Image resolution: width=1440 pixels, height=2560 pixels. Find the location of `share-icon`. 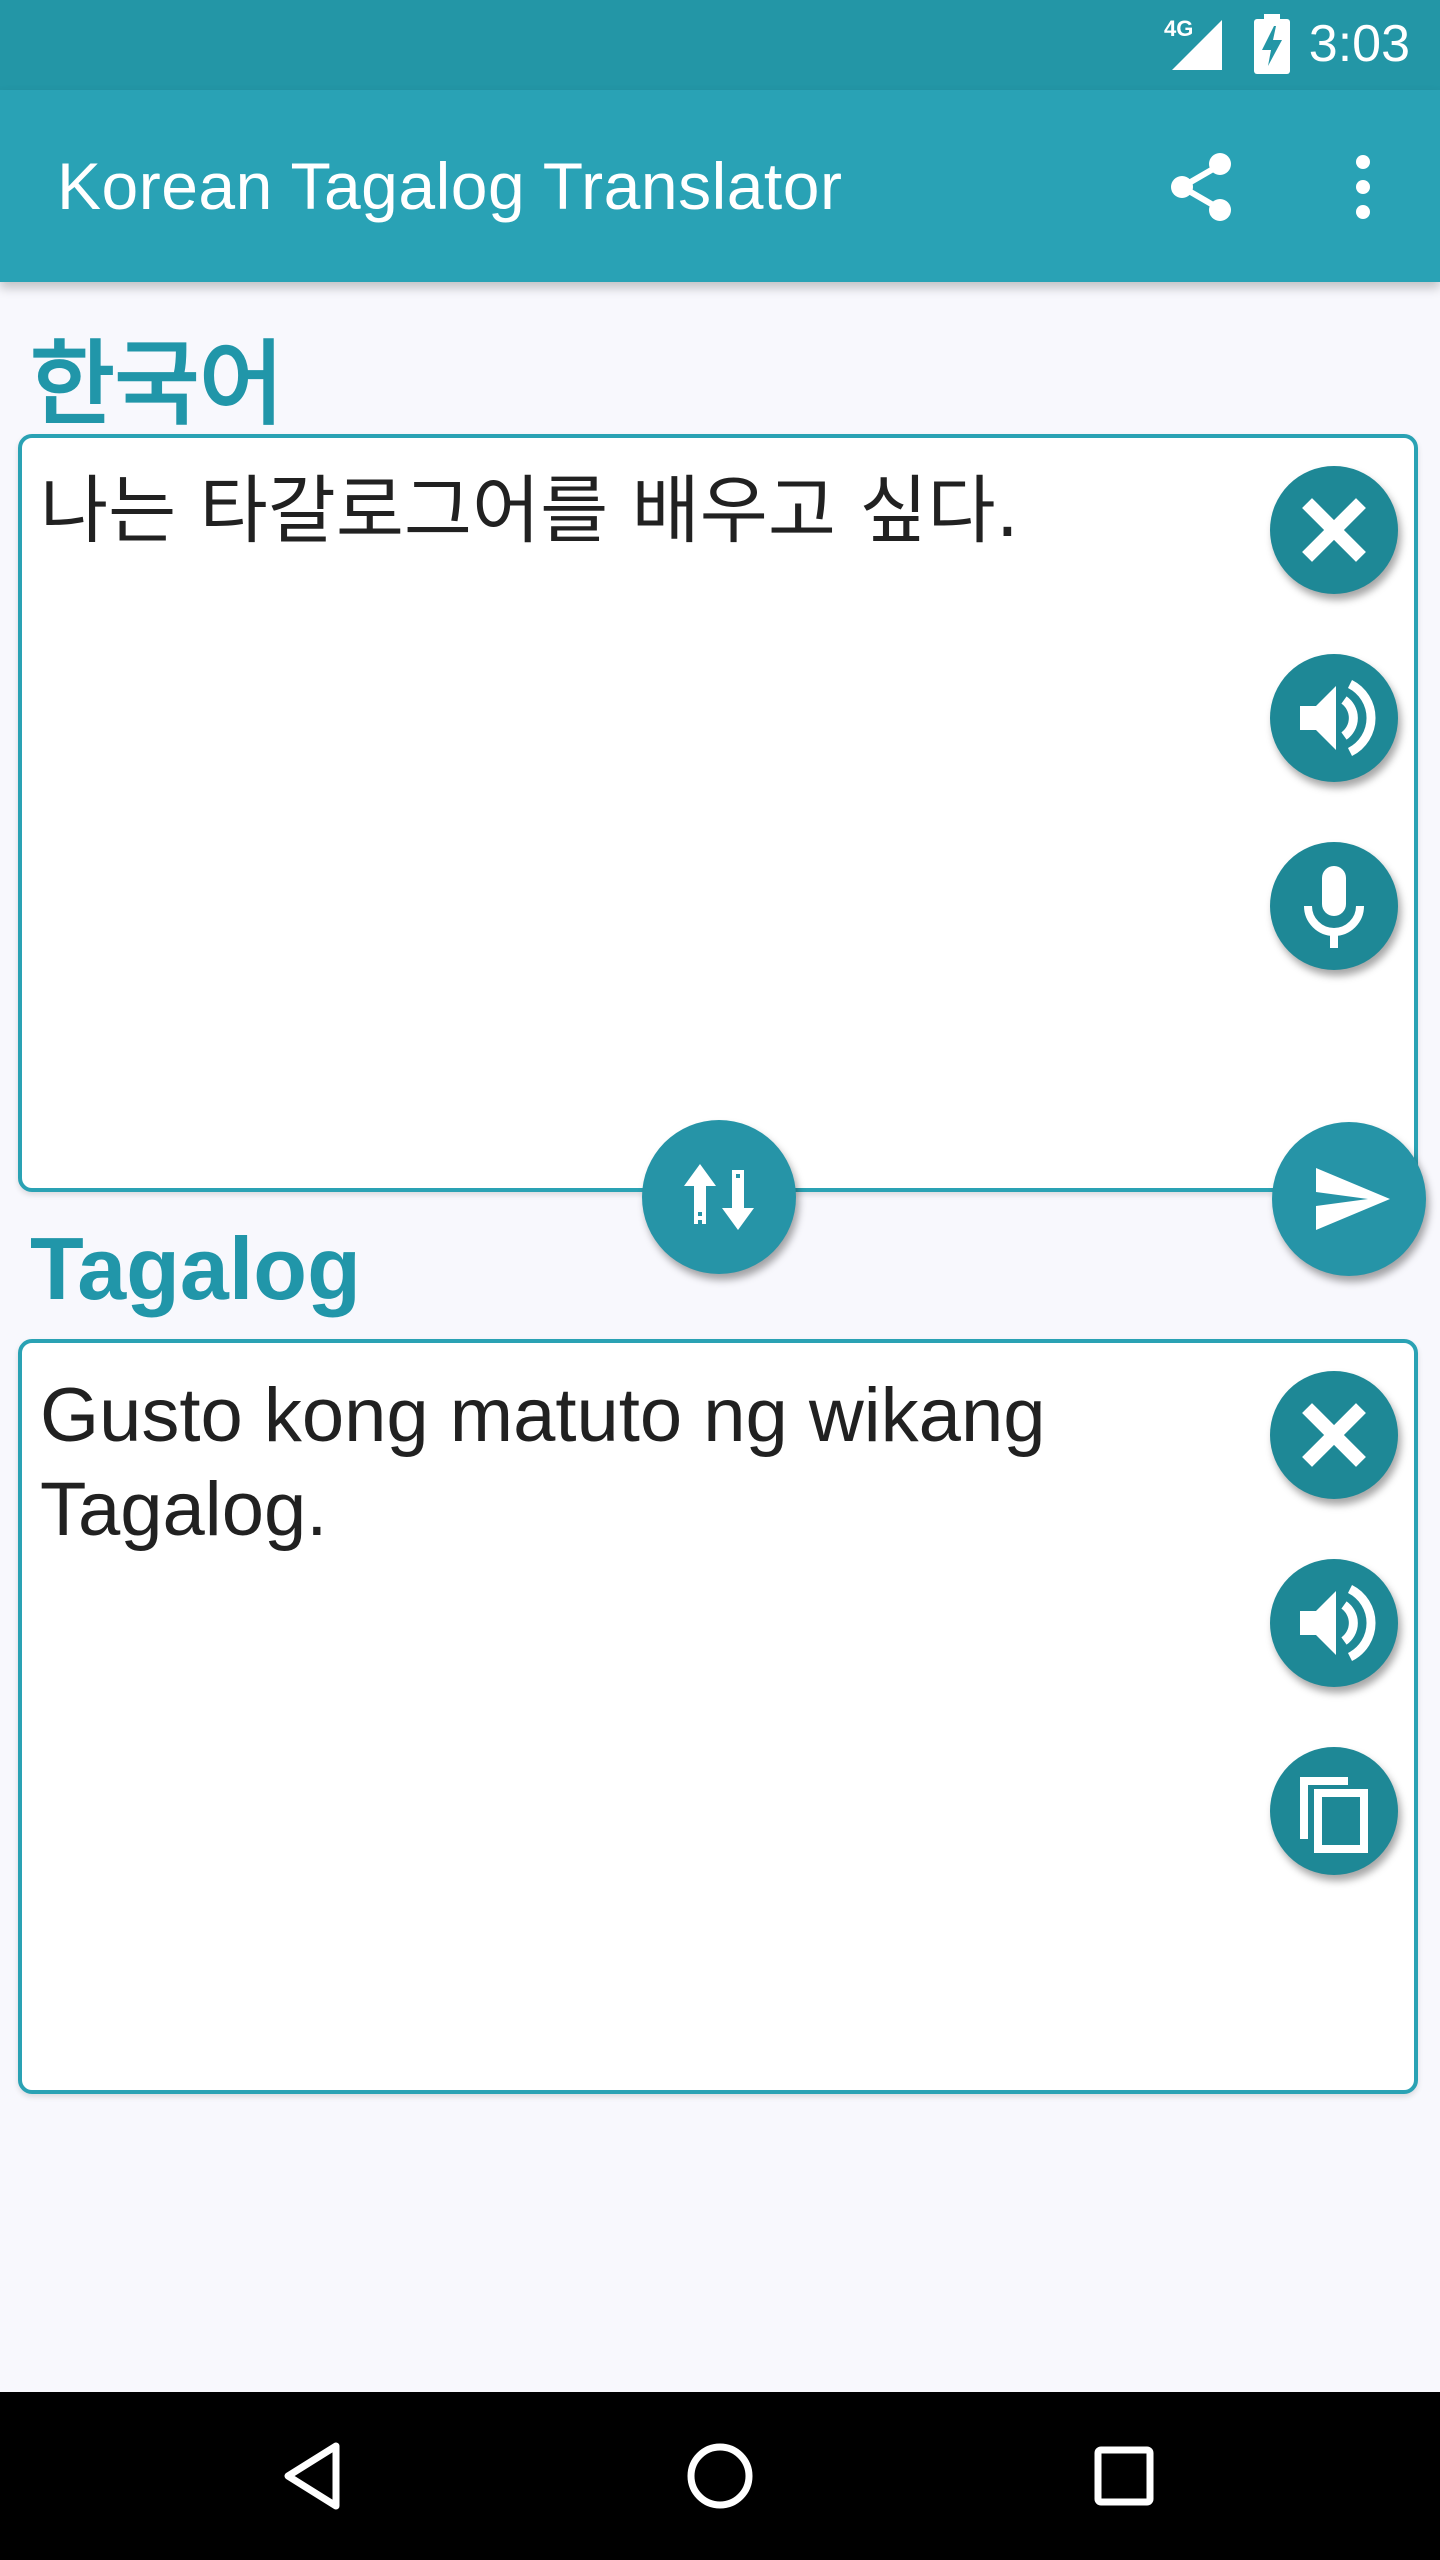

share-icon is located at coordinates (1201, 187).